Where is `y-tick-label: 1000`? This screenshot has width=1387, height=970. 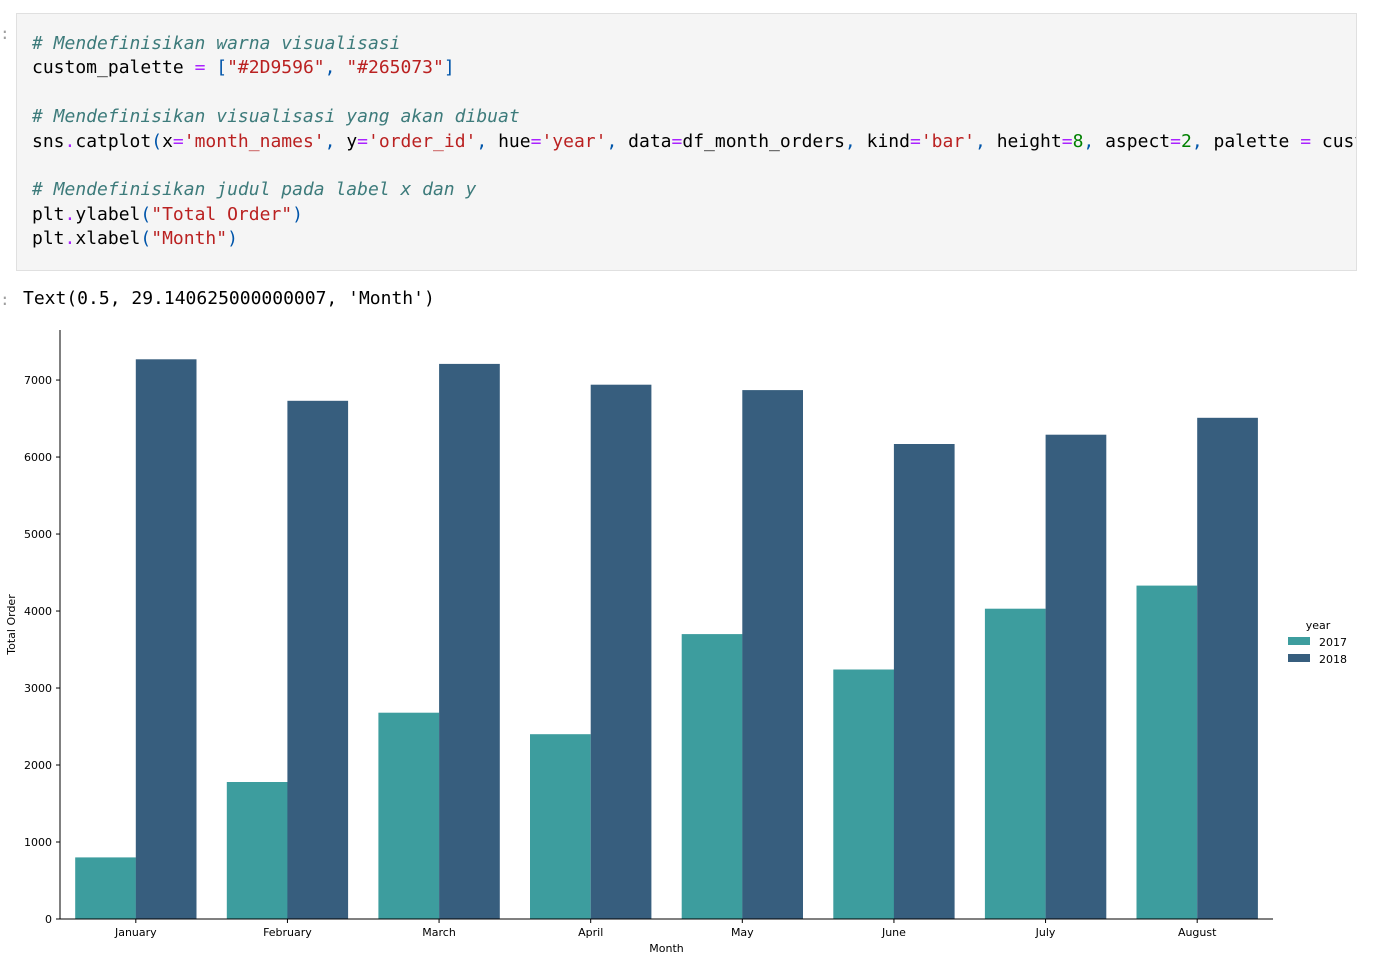
y-tick-label: 1000 is located at coordinates (38, 842).